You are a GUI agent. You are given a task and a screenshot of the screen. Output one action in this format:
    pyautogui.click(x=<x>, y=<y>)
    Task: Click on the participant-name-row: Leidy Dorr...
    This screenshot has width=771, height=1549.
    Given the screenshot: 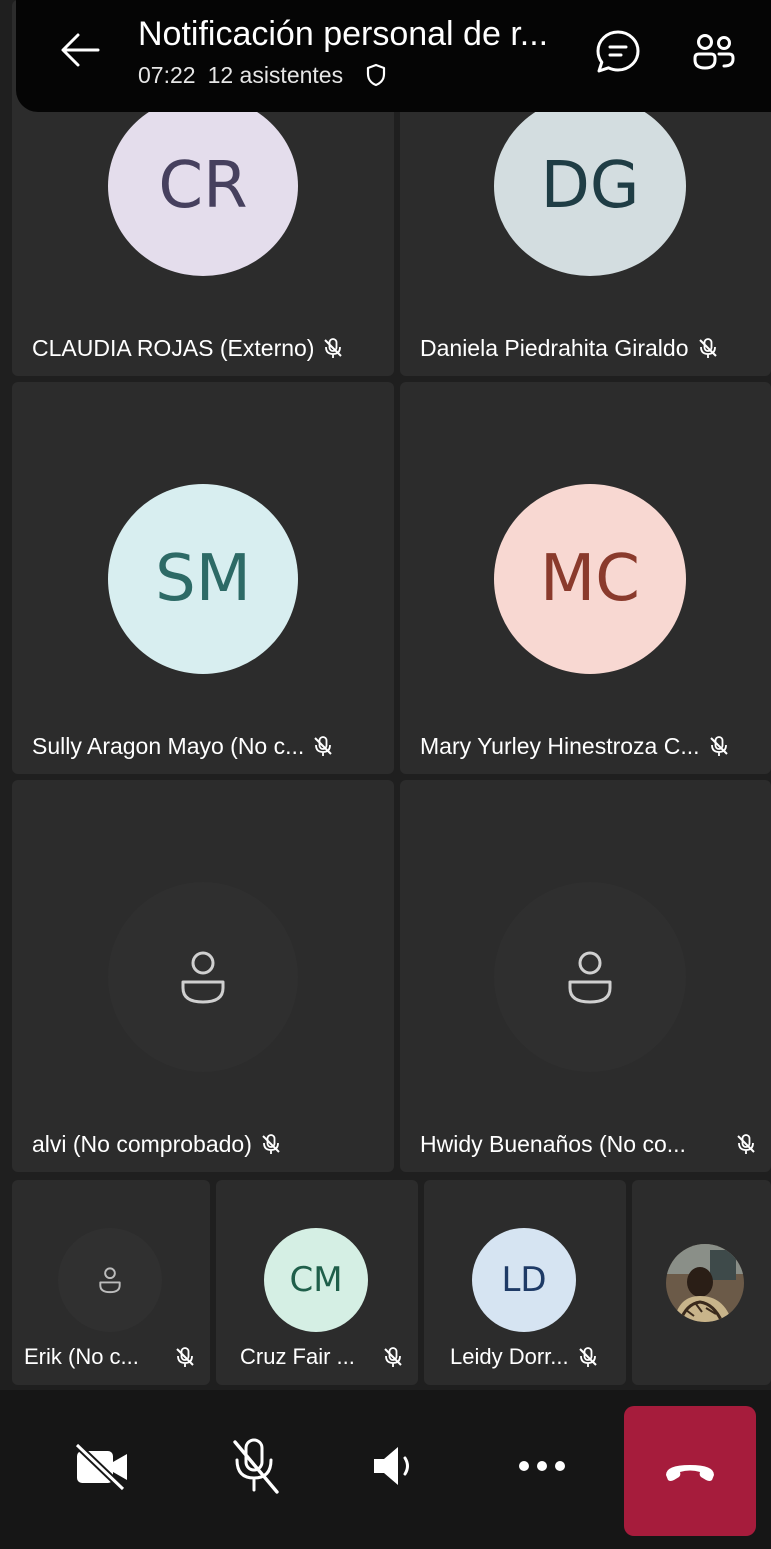 What is the action you would take?
    pyautogui.click(x=531, y=1357)
    